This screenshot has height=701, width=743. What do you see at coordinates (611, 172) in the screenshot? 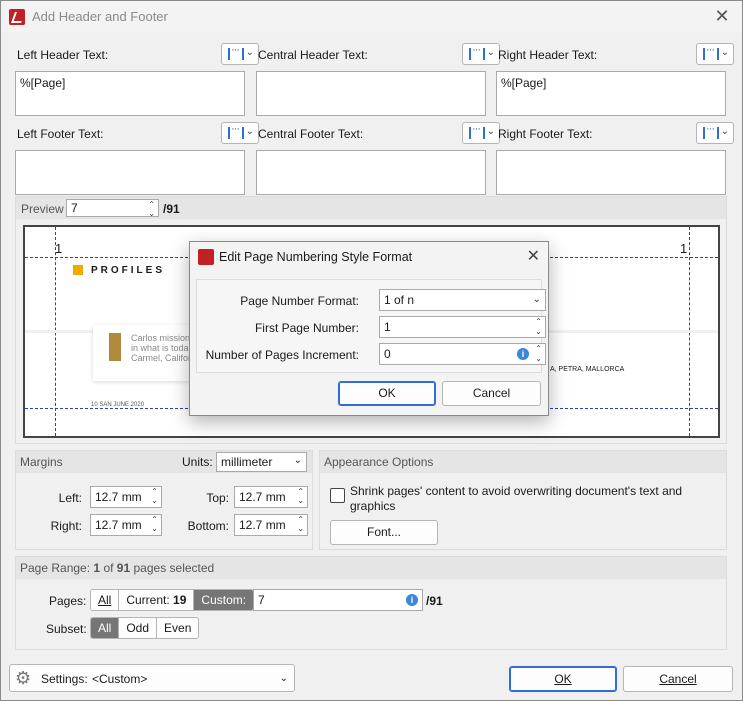
I see `right-footer-textbox` at bounding box center [611, 172].